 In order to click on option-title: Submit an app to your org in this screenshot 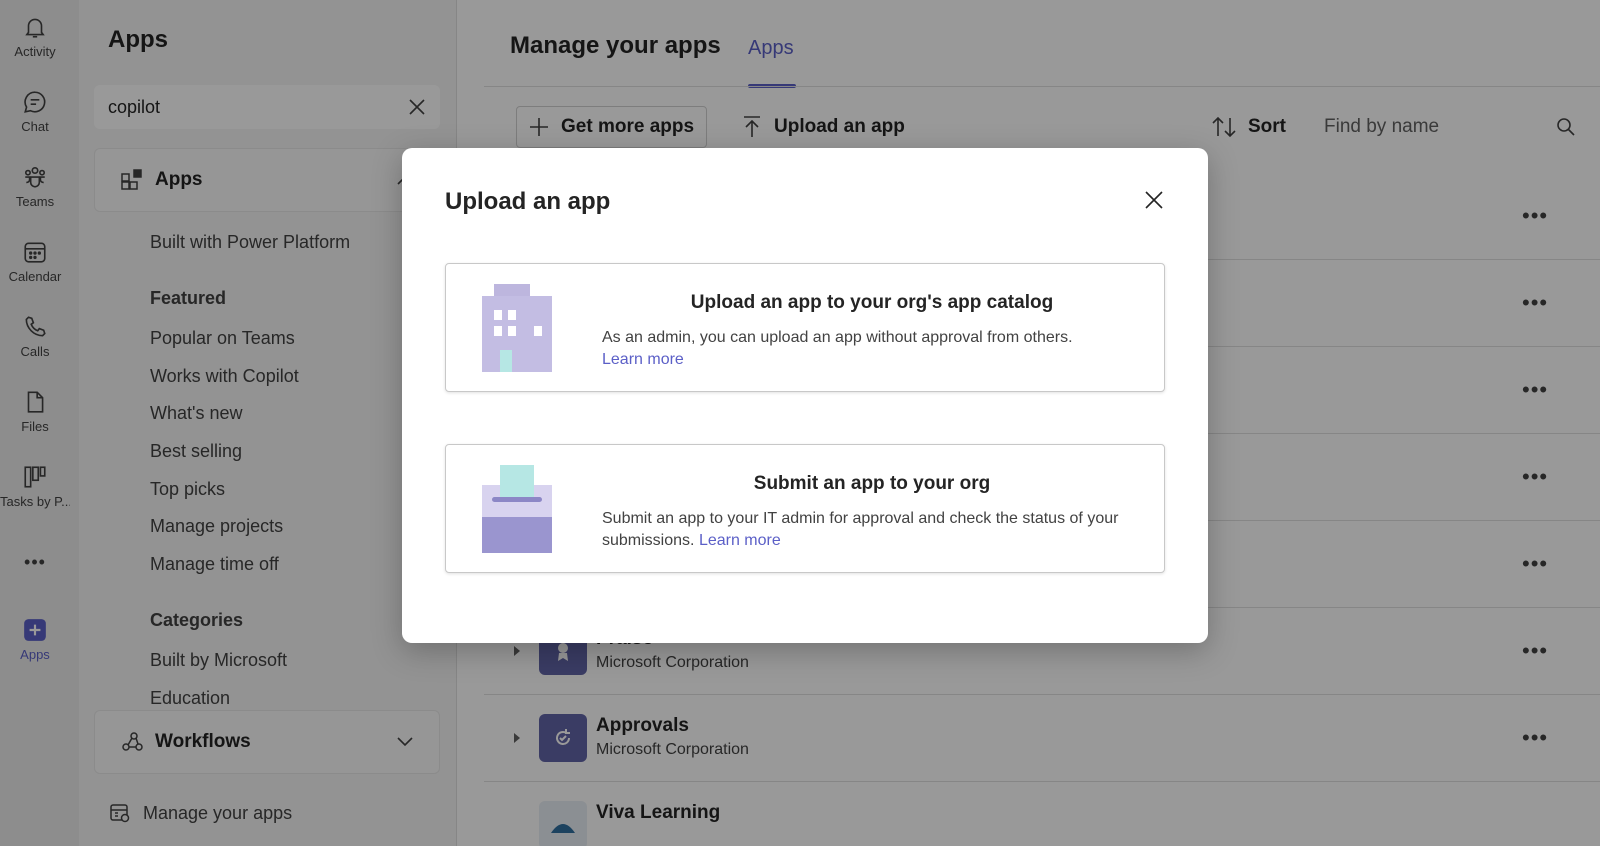, I will do `click(872, 483)`.